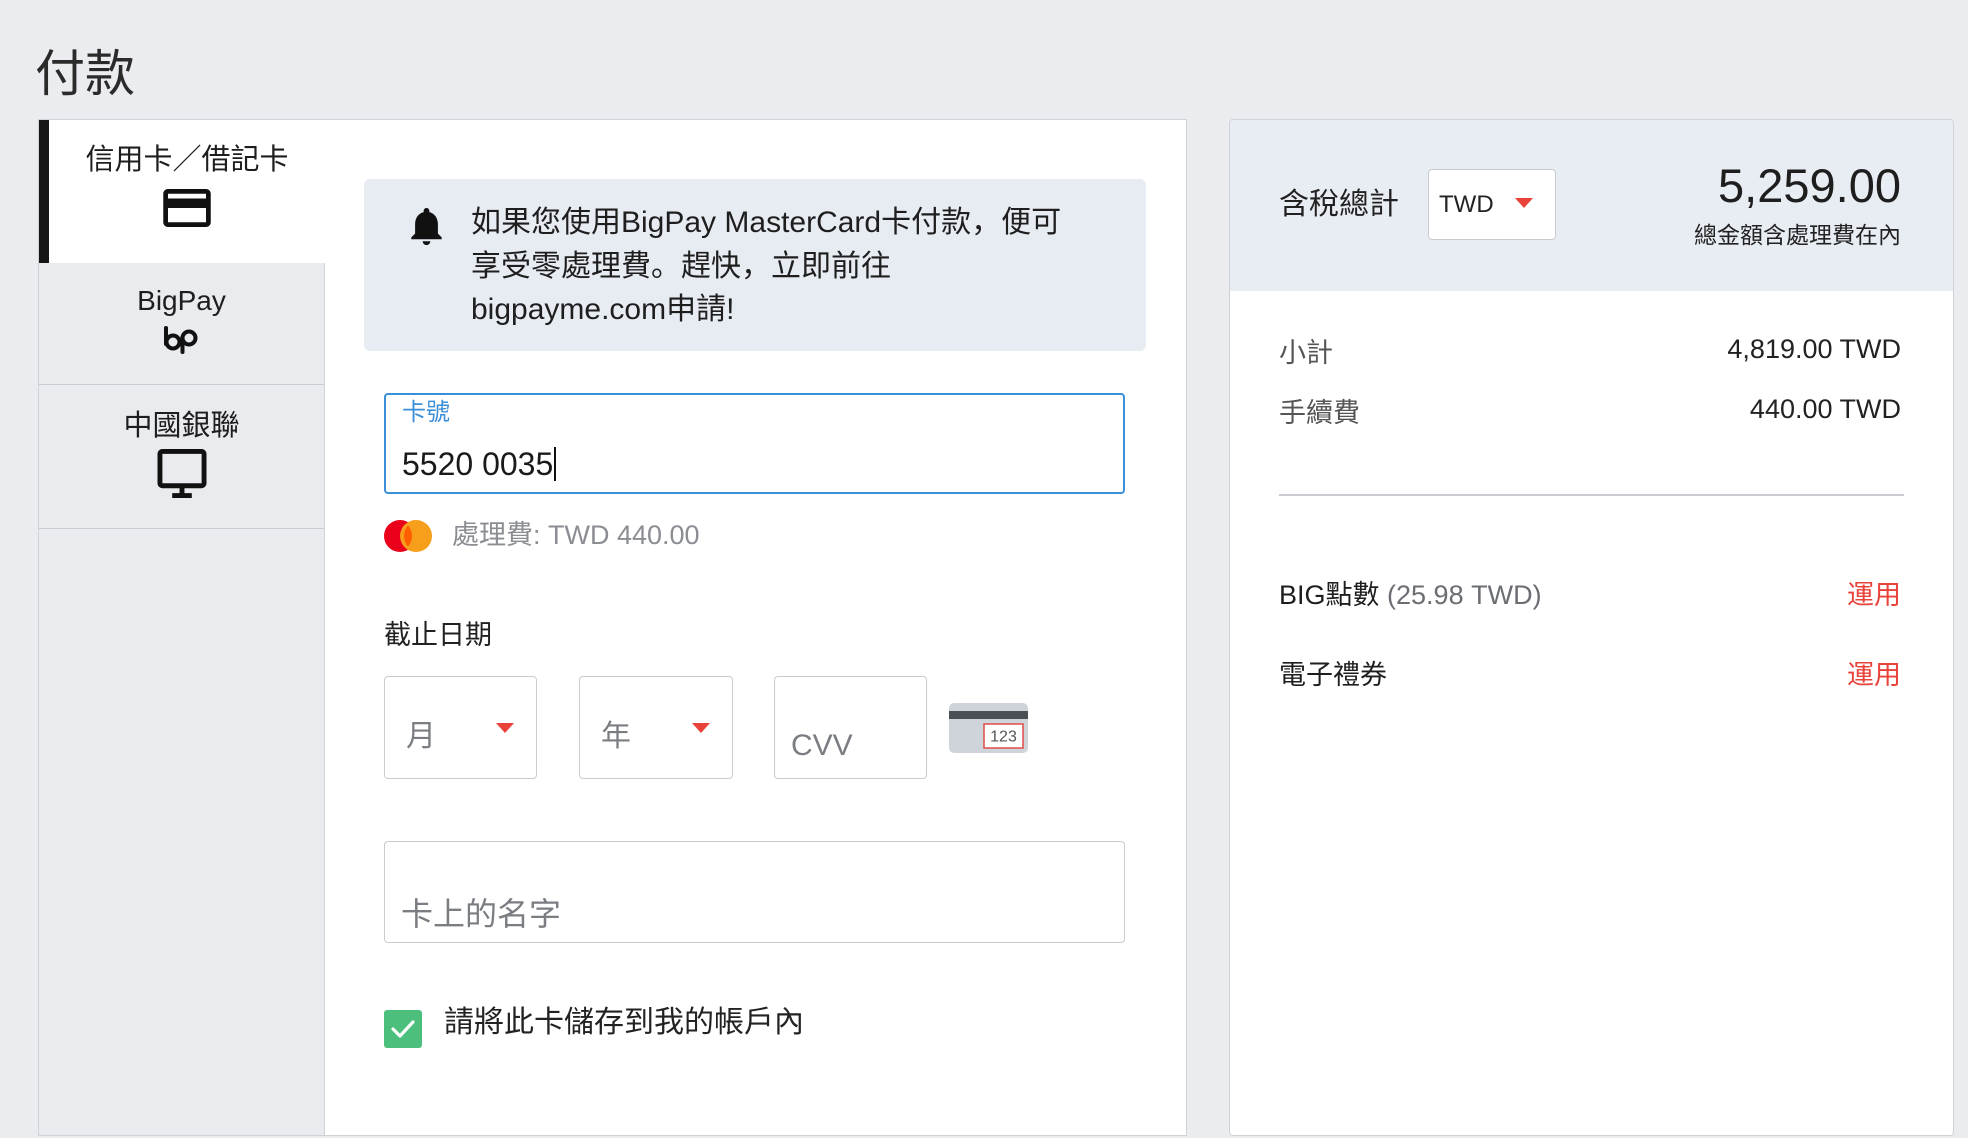 The height and width of the screenshot is (1138, 1968). Describe the element at coordinates (181, 426) in the screenshot. I see `tab-label: 中國銀聯` at that location.